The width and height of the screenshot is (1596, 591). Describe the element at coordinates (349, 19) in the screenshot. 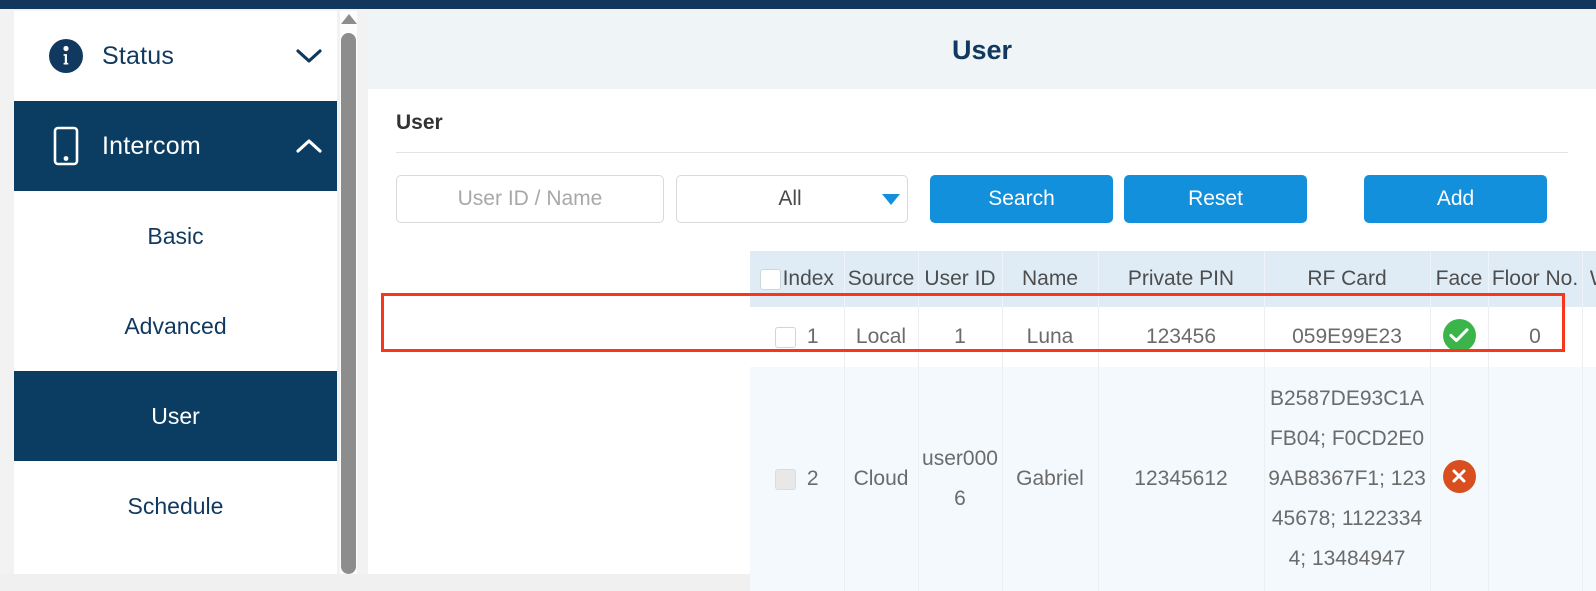

I see `scroll-up-arrow-icon` at that location.